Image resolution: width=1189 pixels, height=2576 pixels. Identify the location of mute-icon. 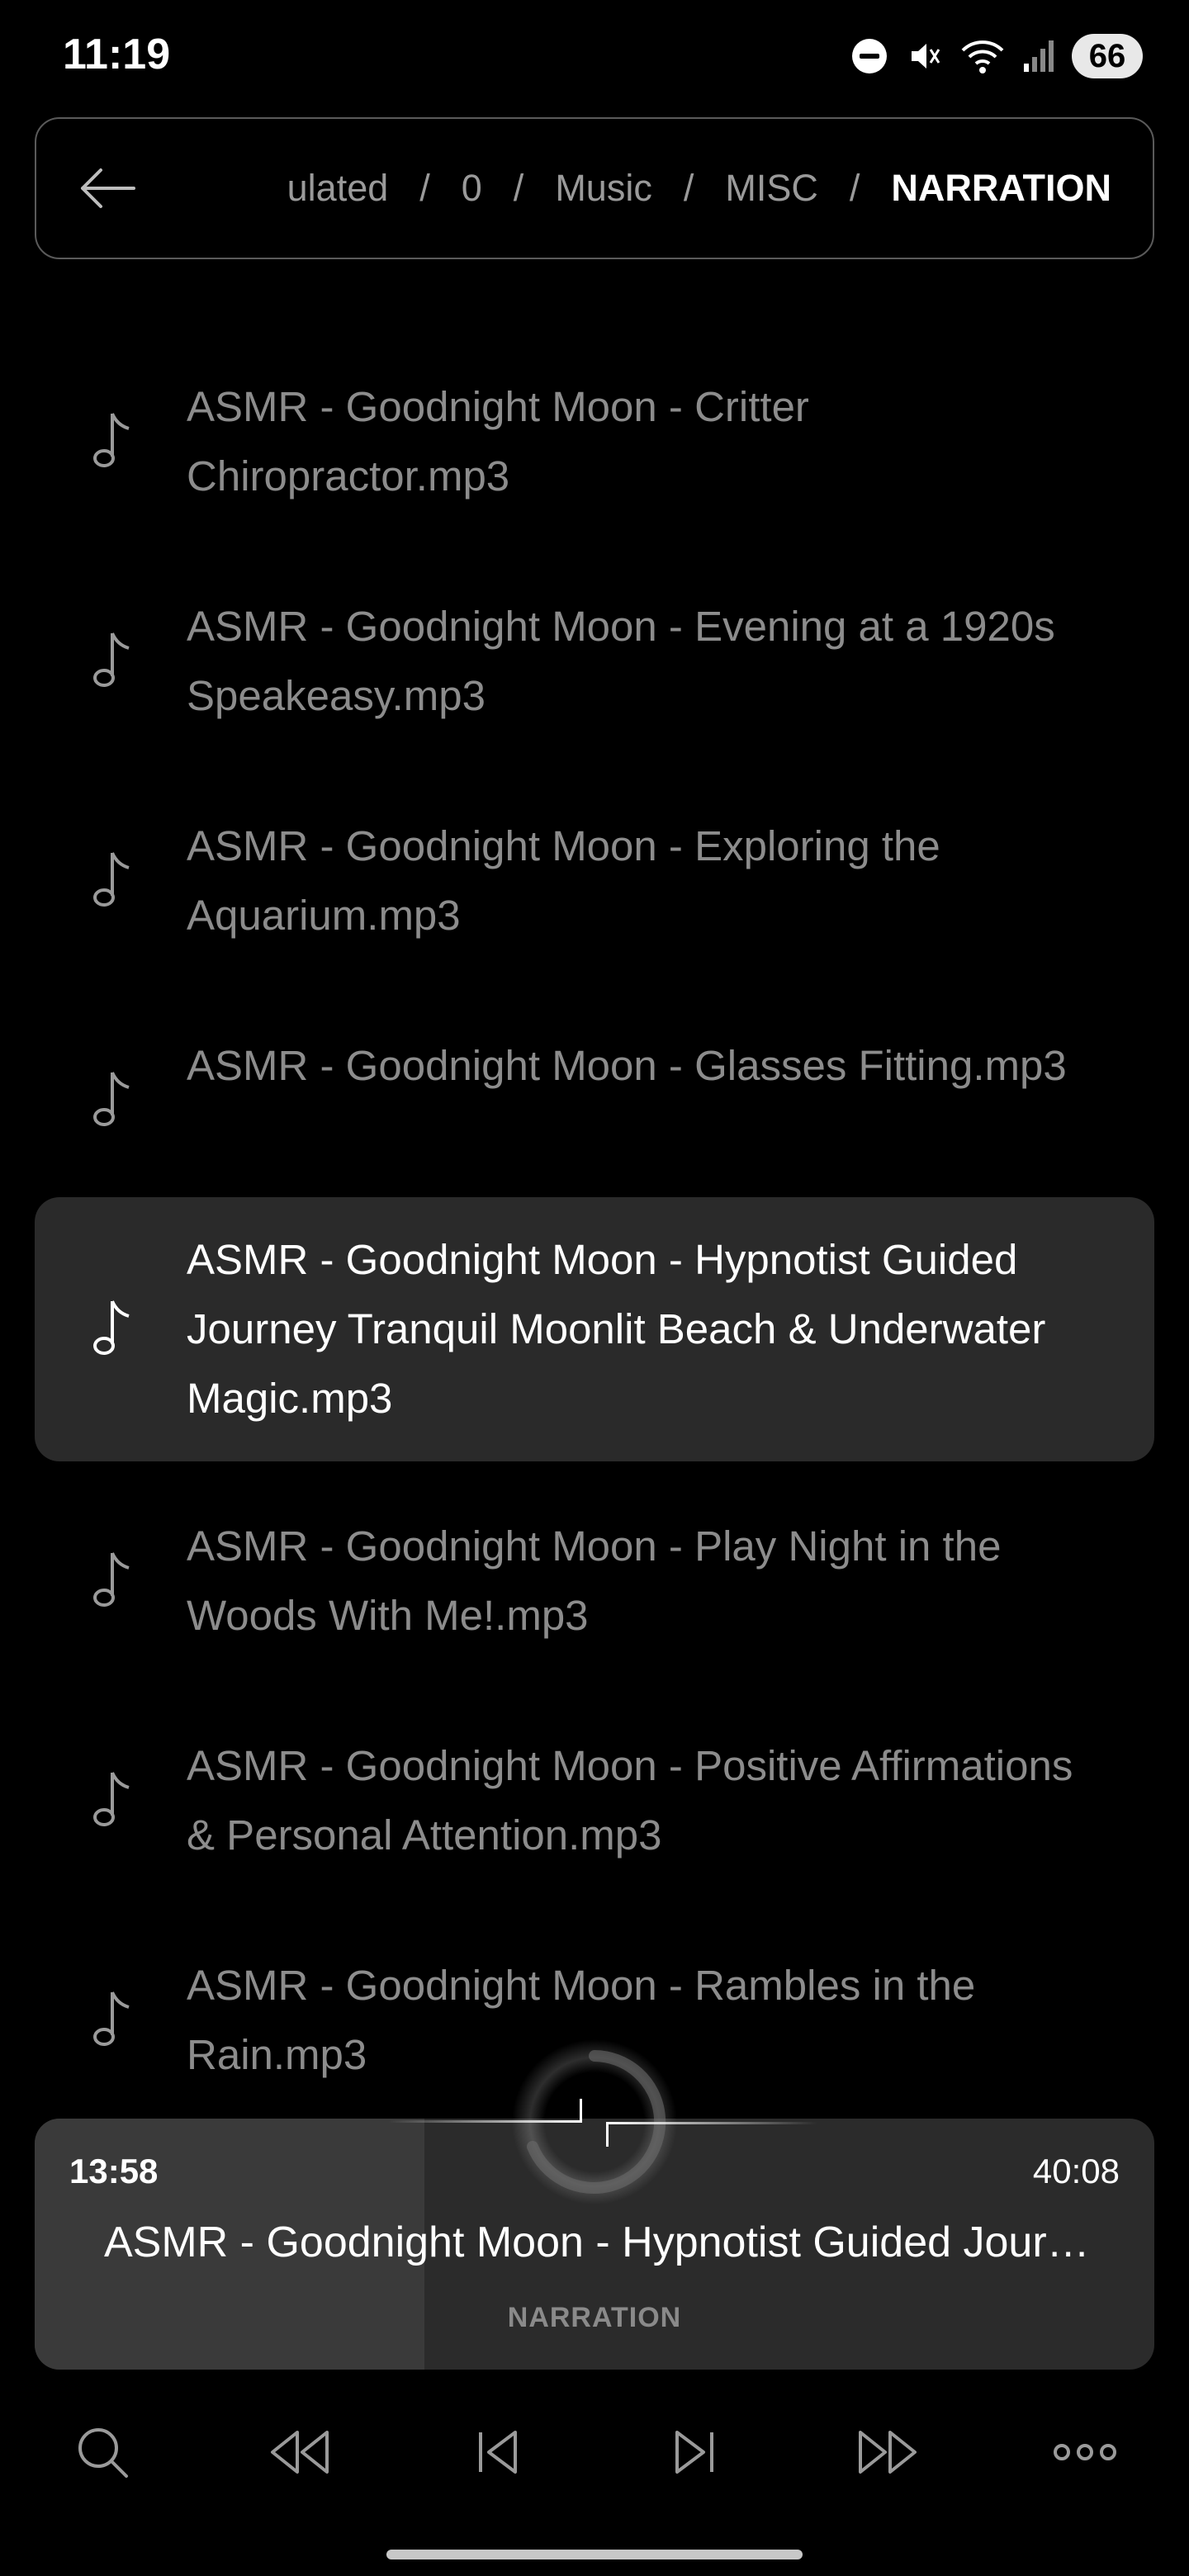
(926, 56).